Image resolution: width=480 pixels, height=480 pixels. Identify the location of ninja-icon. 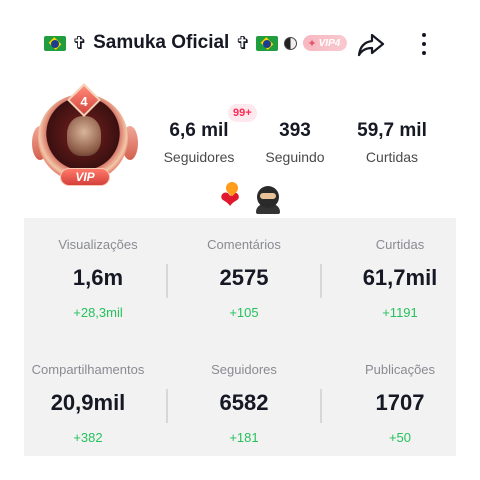
(268, 199).